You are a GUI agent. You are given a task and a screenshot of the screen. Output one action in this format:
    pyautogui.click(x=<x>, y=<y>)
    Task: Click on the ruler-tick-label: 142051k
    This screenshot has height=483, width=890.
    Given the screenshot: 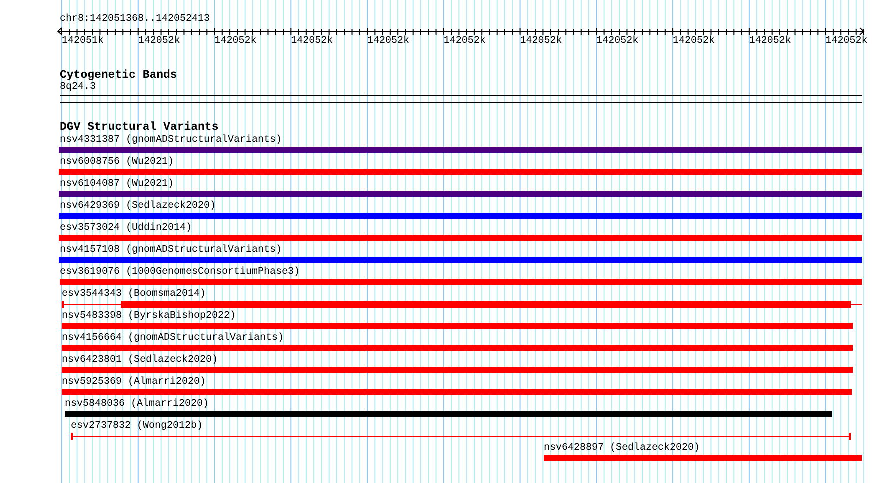 What is the action you would take?
    pyautogui.click(x=83, y=42)
    